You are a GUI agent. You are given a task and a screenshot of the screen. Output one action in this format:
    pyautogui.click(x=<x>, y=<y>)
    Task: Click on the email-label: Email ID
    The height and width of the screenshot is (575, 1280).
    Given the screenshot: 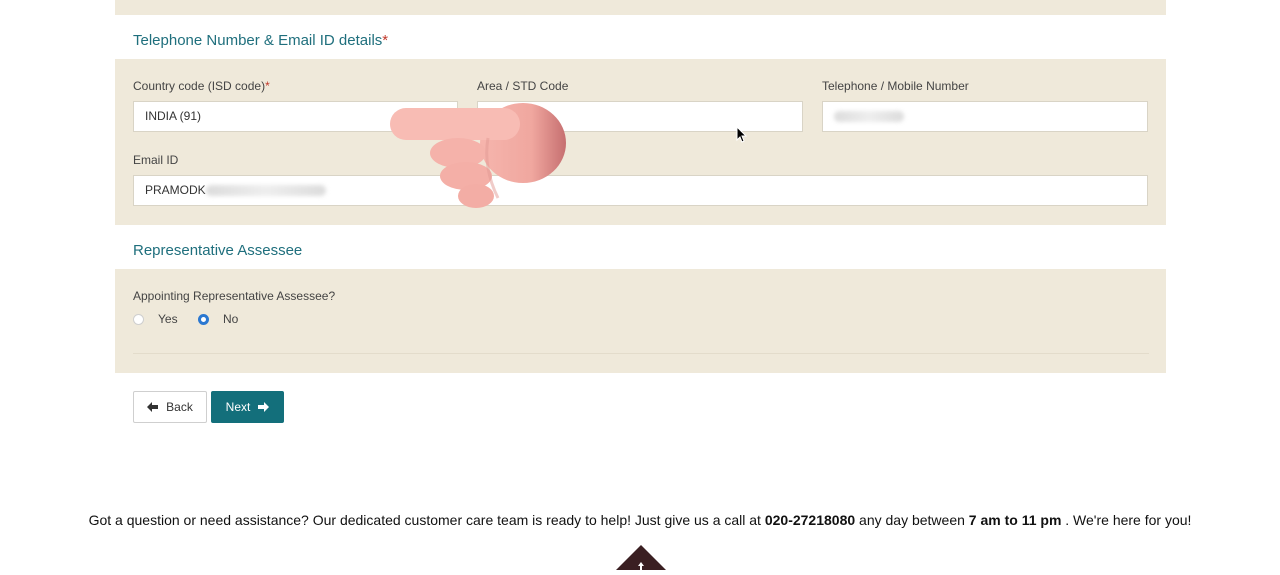 What is the action you would take?
    pyautogui.click(x=156, y=160)
    